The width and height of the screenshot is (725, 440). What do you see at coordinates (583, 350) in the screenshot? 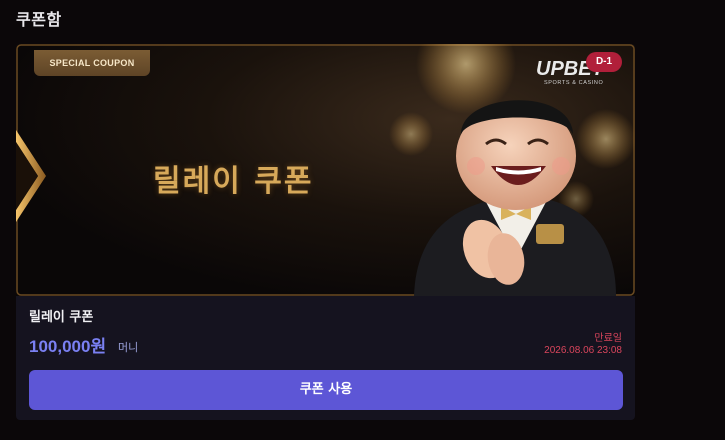
I see `expire-date: 2026.08.06 23:08` at bounding box center [583, 350].